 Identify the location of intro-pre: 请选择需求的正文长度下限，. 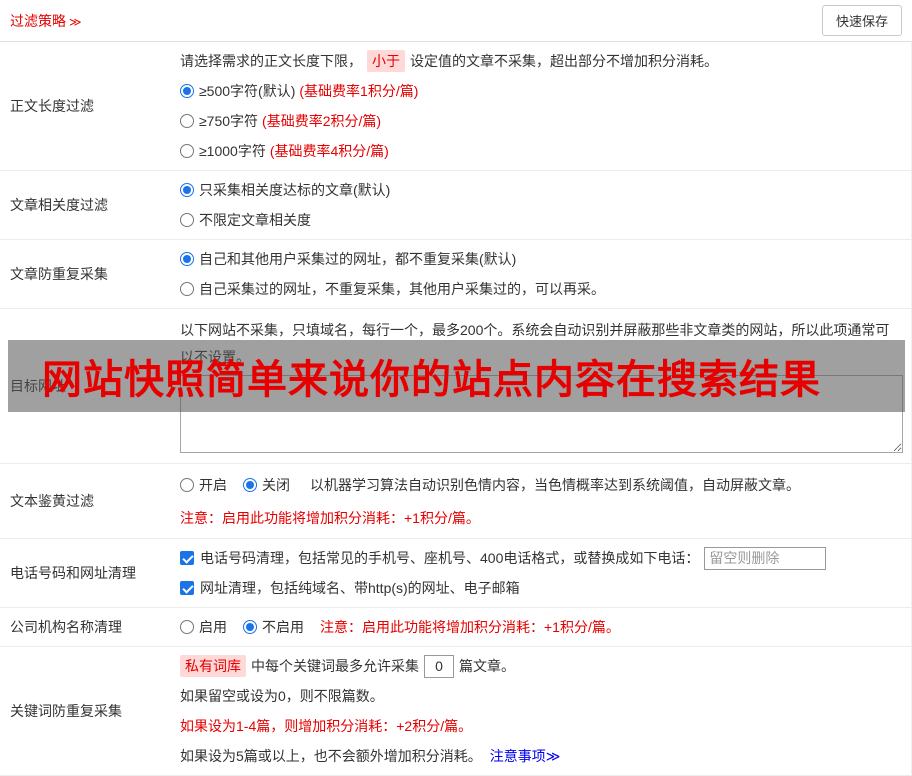
(271, 61).